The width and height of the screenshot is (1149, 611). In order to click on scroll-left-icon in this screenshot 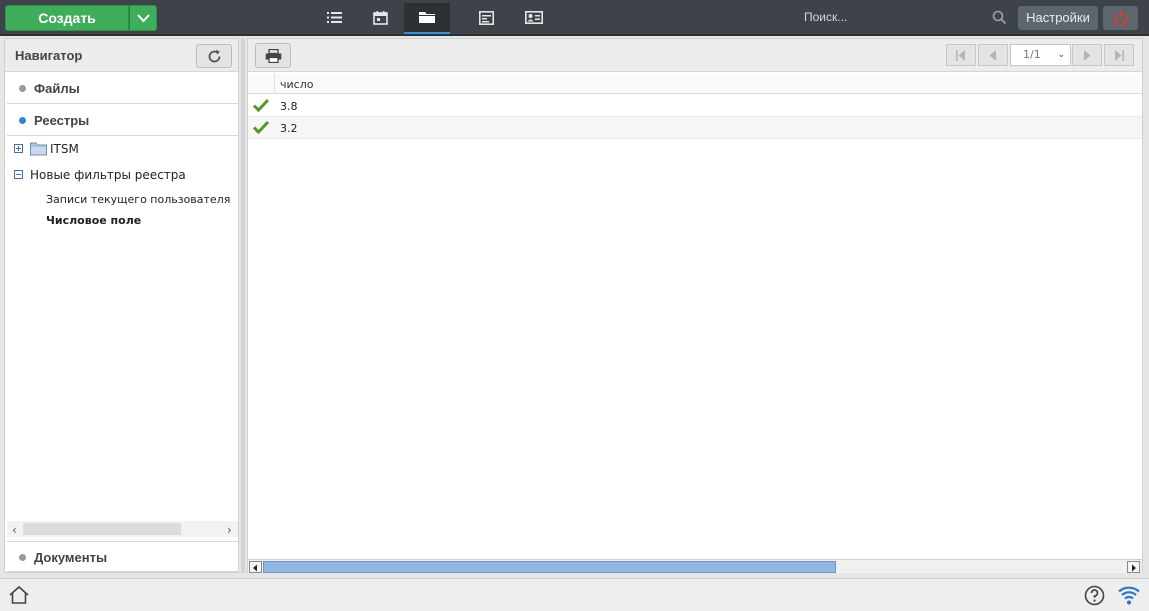, I will do `click(255, 568)`.